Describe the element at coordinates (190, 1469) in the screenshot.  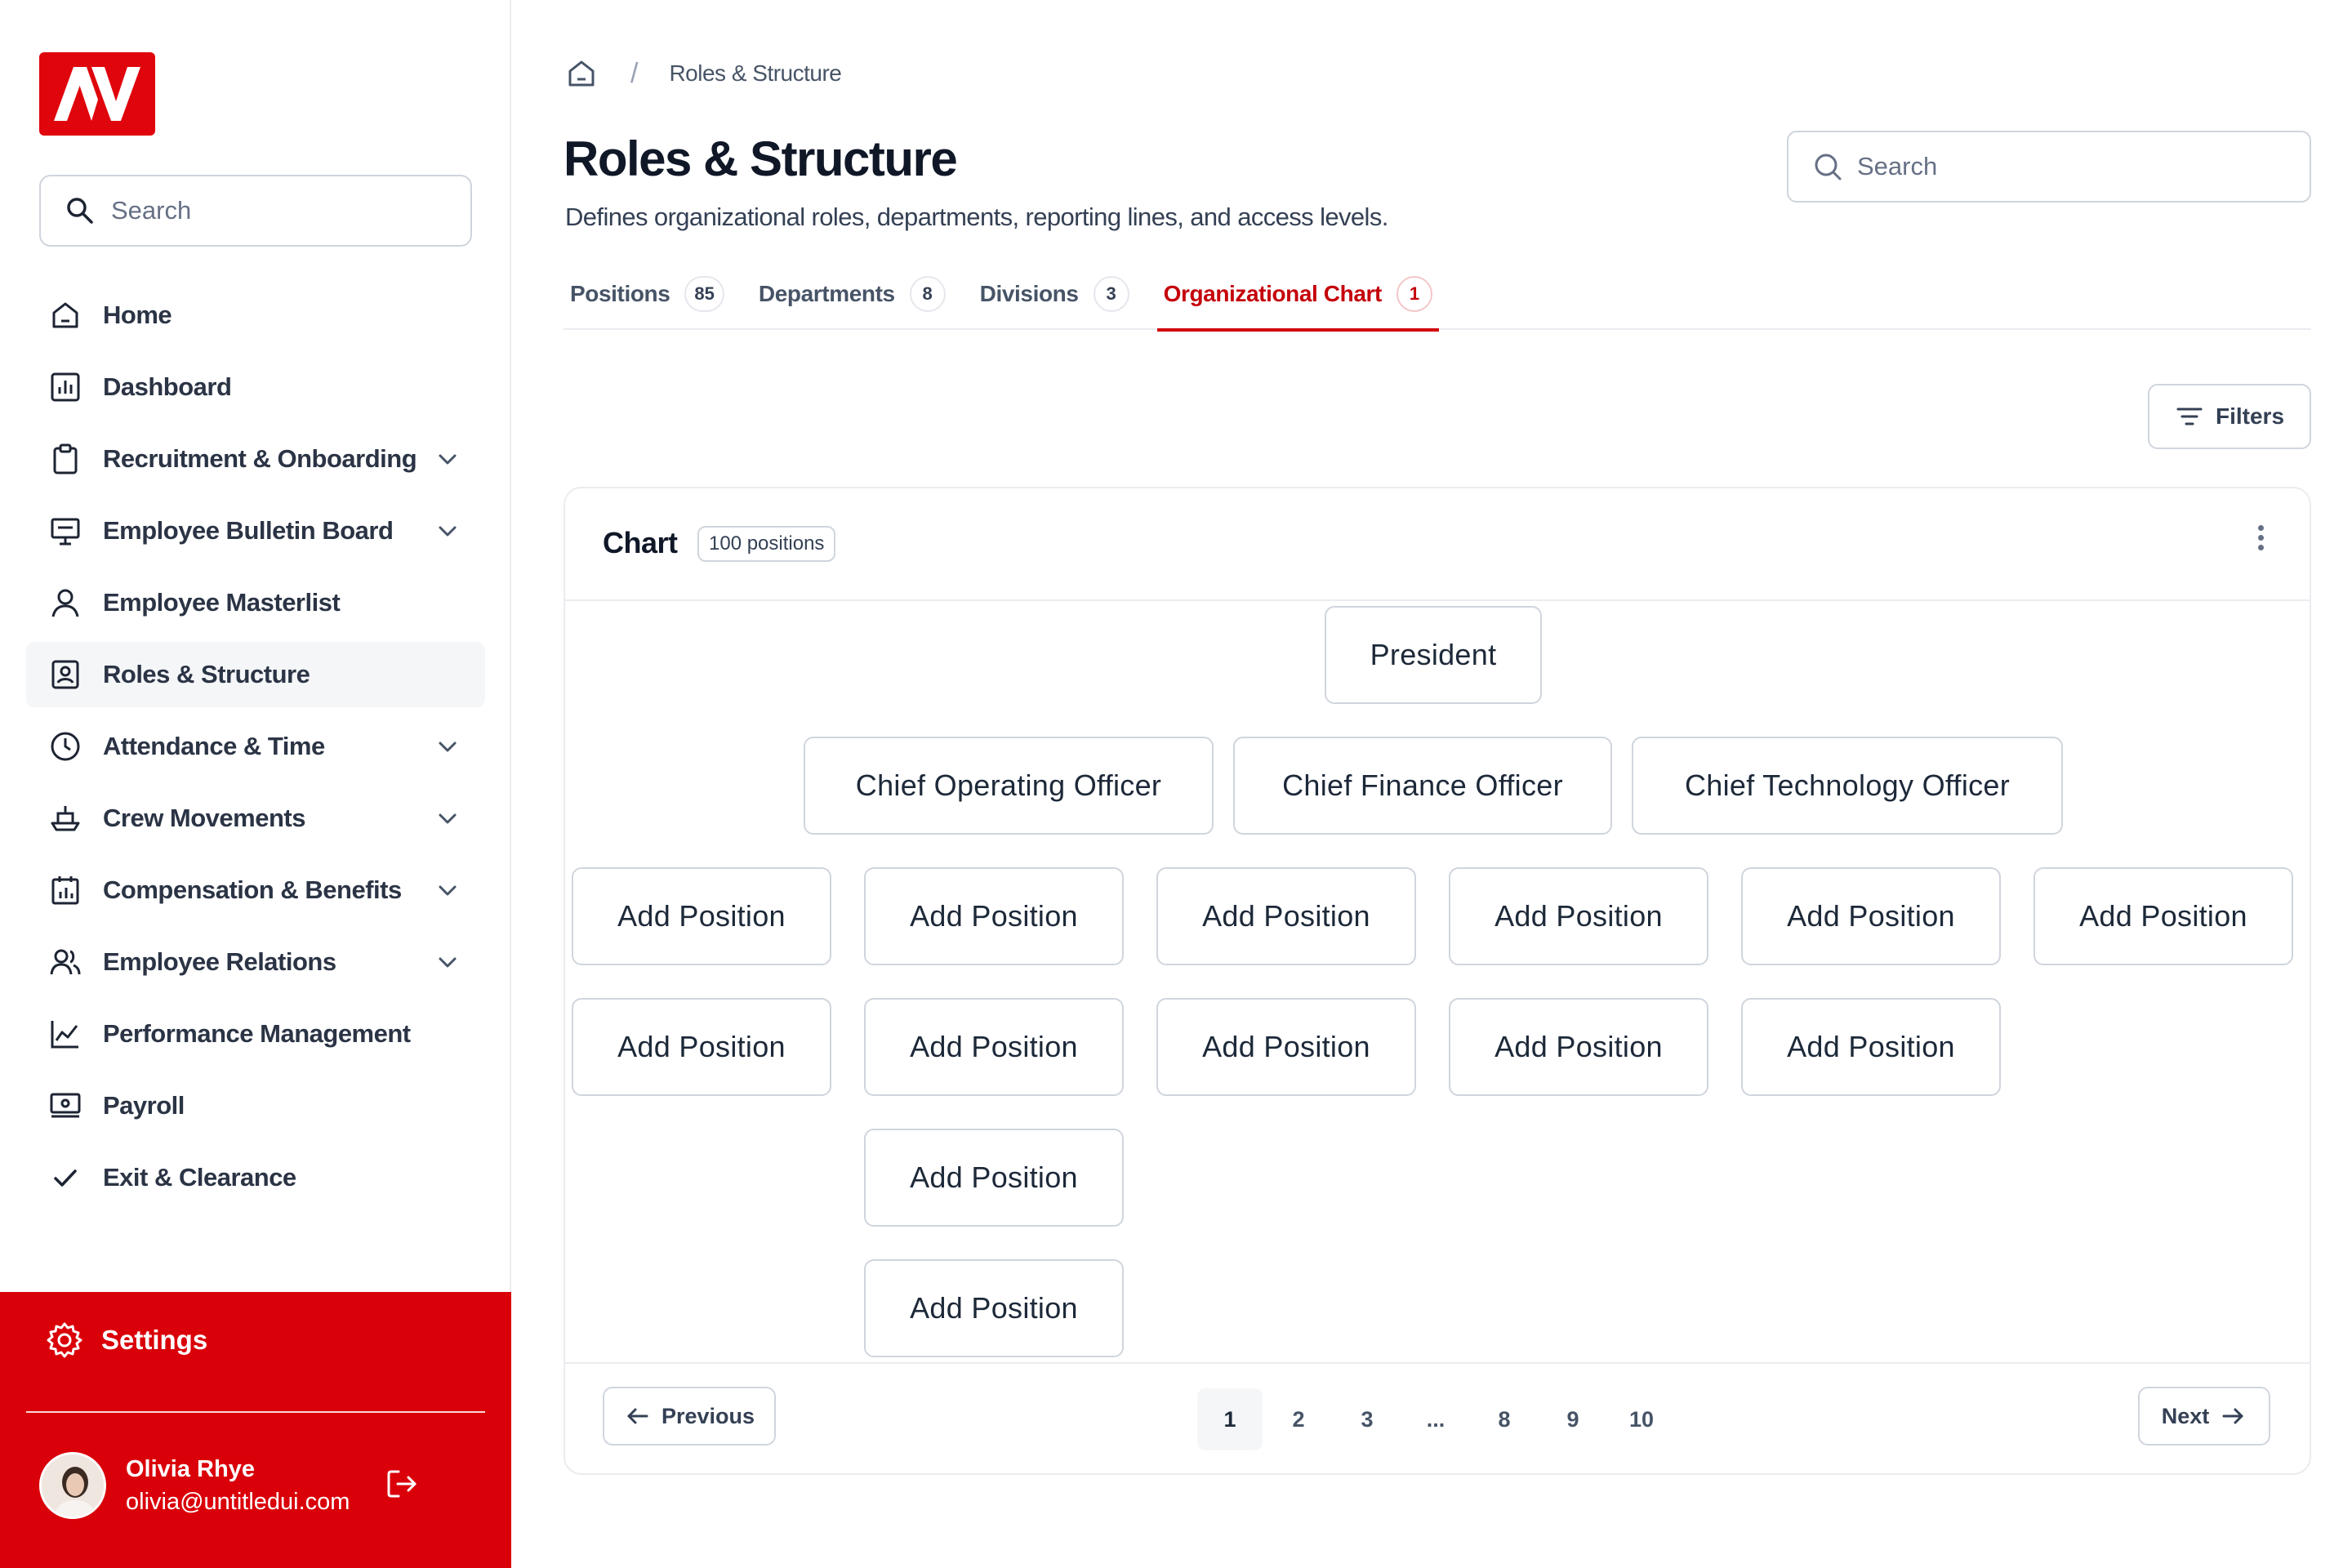
I see `user-name: Olivia Rhye` at that location.